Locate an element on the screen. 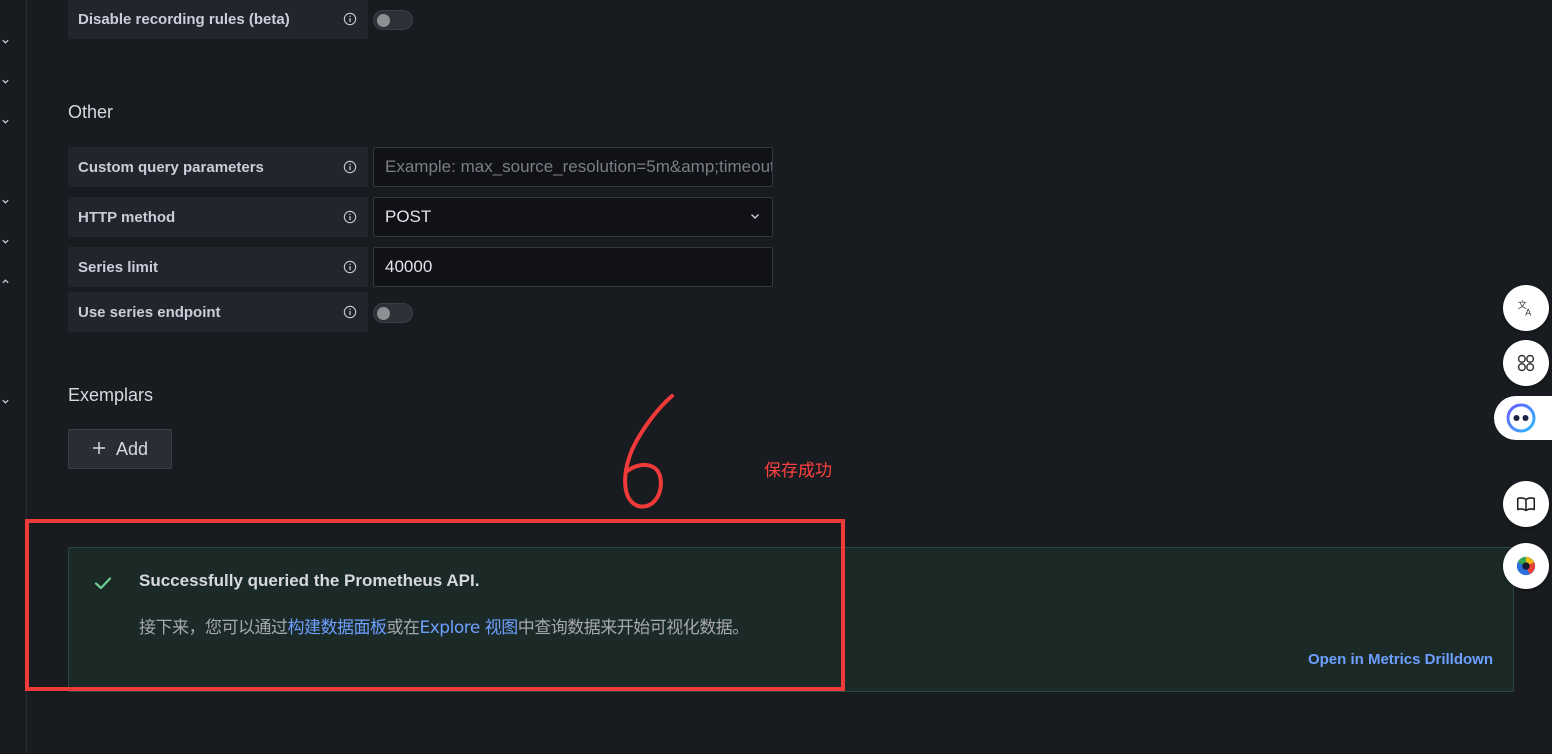  add-button-label: Add is located at coordinates (132, 448).